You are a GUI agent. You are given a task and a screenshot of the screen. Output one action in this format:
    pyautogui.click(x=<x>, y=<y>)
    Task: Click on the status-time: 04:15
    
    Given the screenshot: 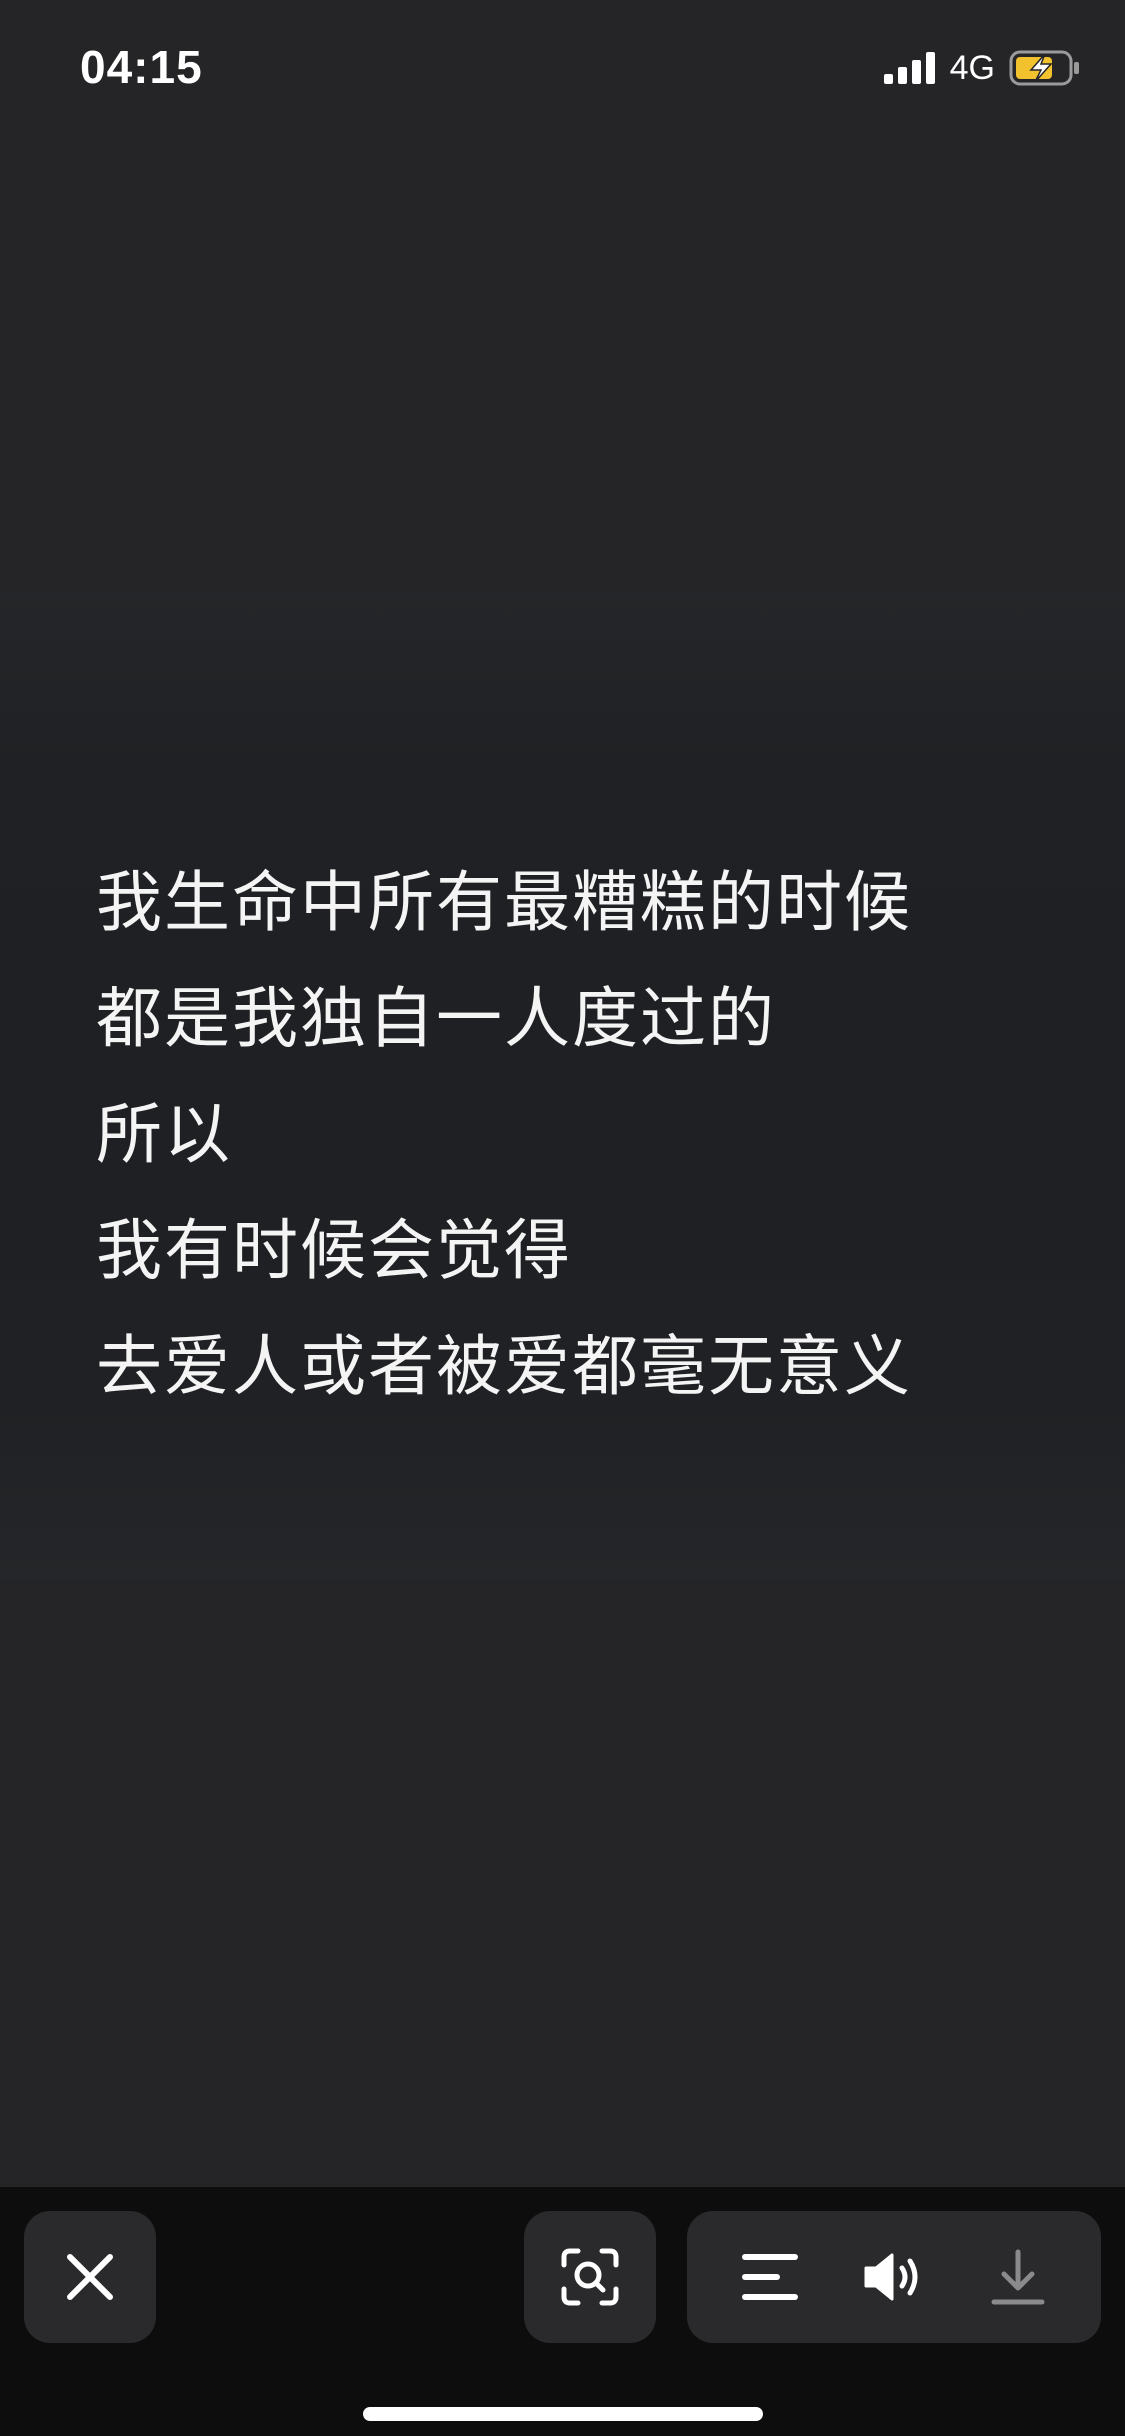 What is the action you would take?
    pyautogui.click(x=141, y=67)
    